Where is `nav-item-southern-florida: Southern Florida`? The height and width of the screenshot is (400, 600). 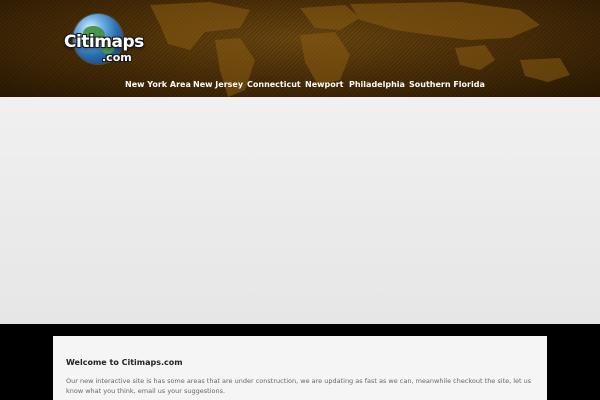 nav-item-southern-florida: Southern Florida is located at coordinates (447, 84).